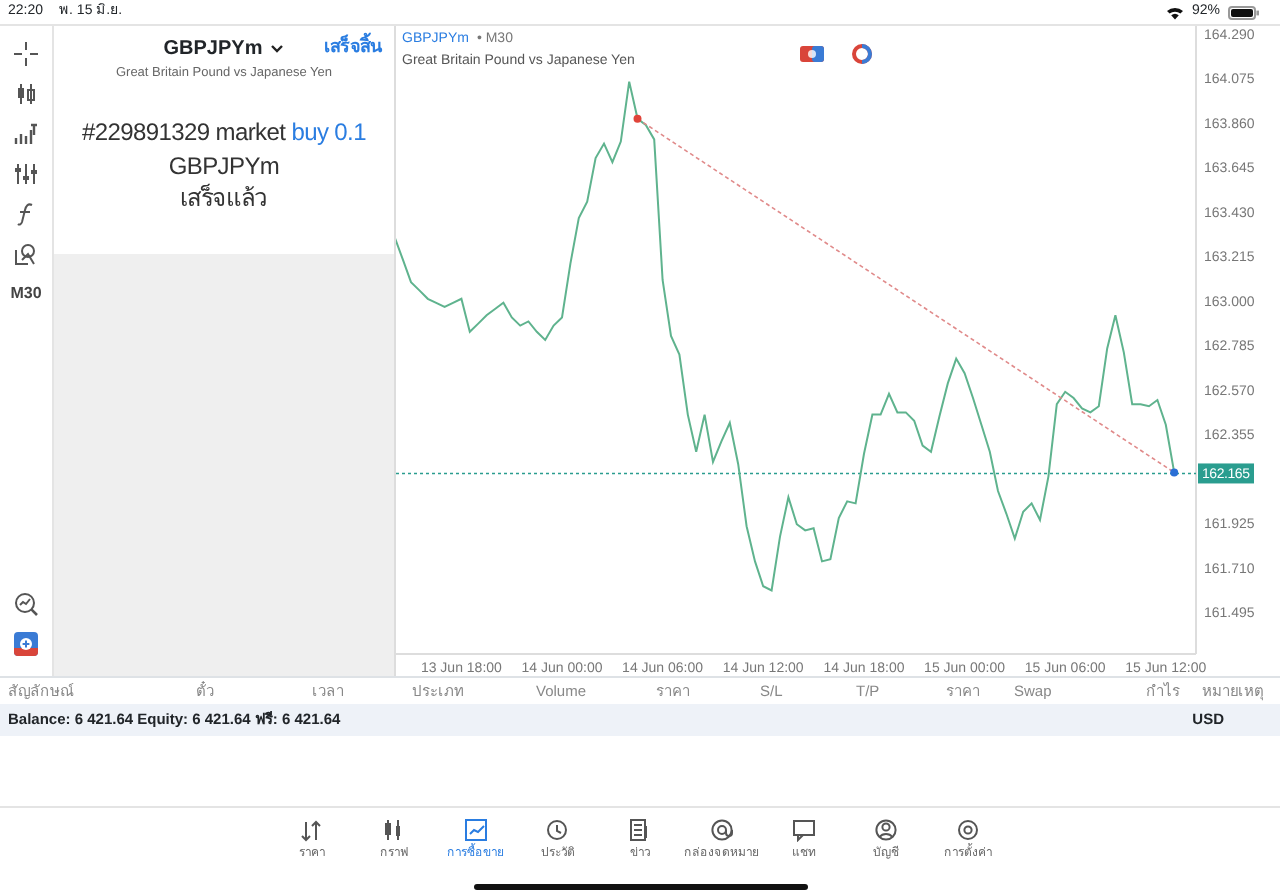 This screenshot has width=1280, height=894. Describe the element at coordinates (886, 829) in the screenshot. I see `user-icon` at that location.